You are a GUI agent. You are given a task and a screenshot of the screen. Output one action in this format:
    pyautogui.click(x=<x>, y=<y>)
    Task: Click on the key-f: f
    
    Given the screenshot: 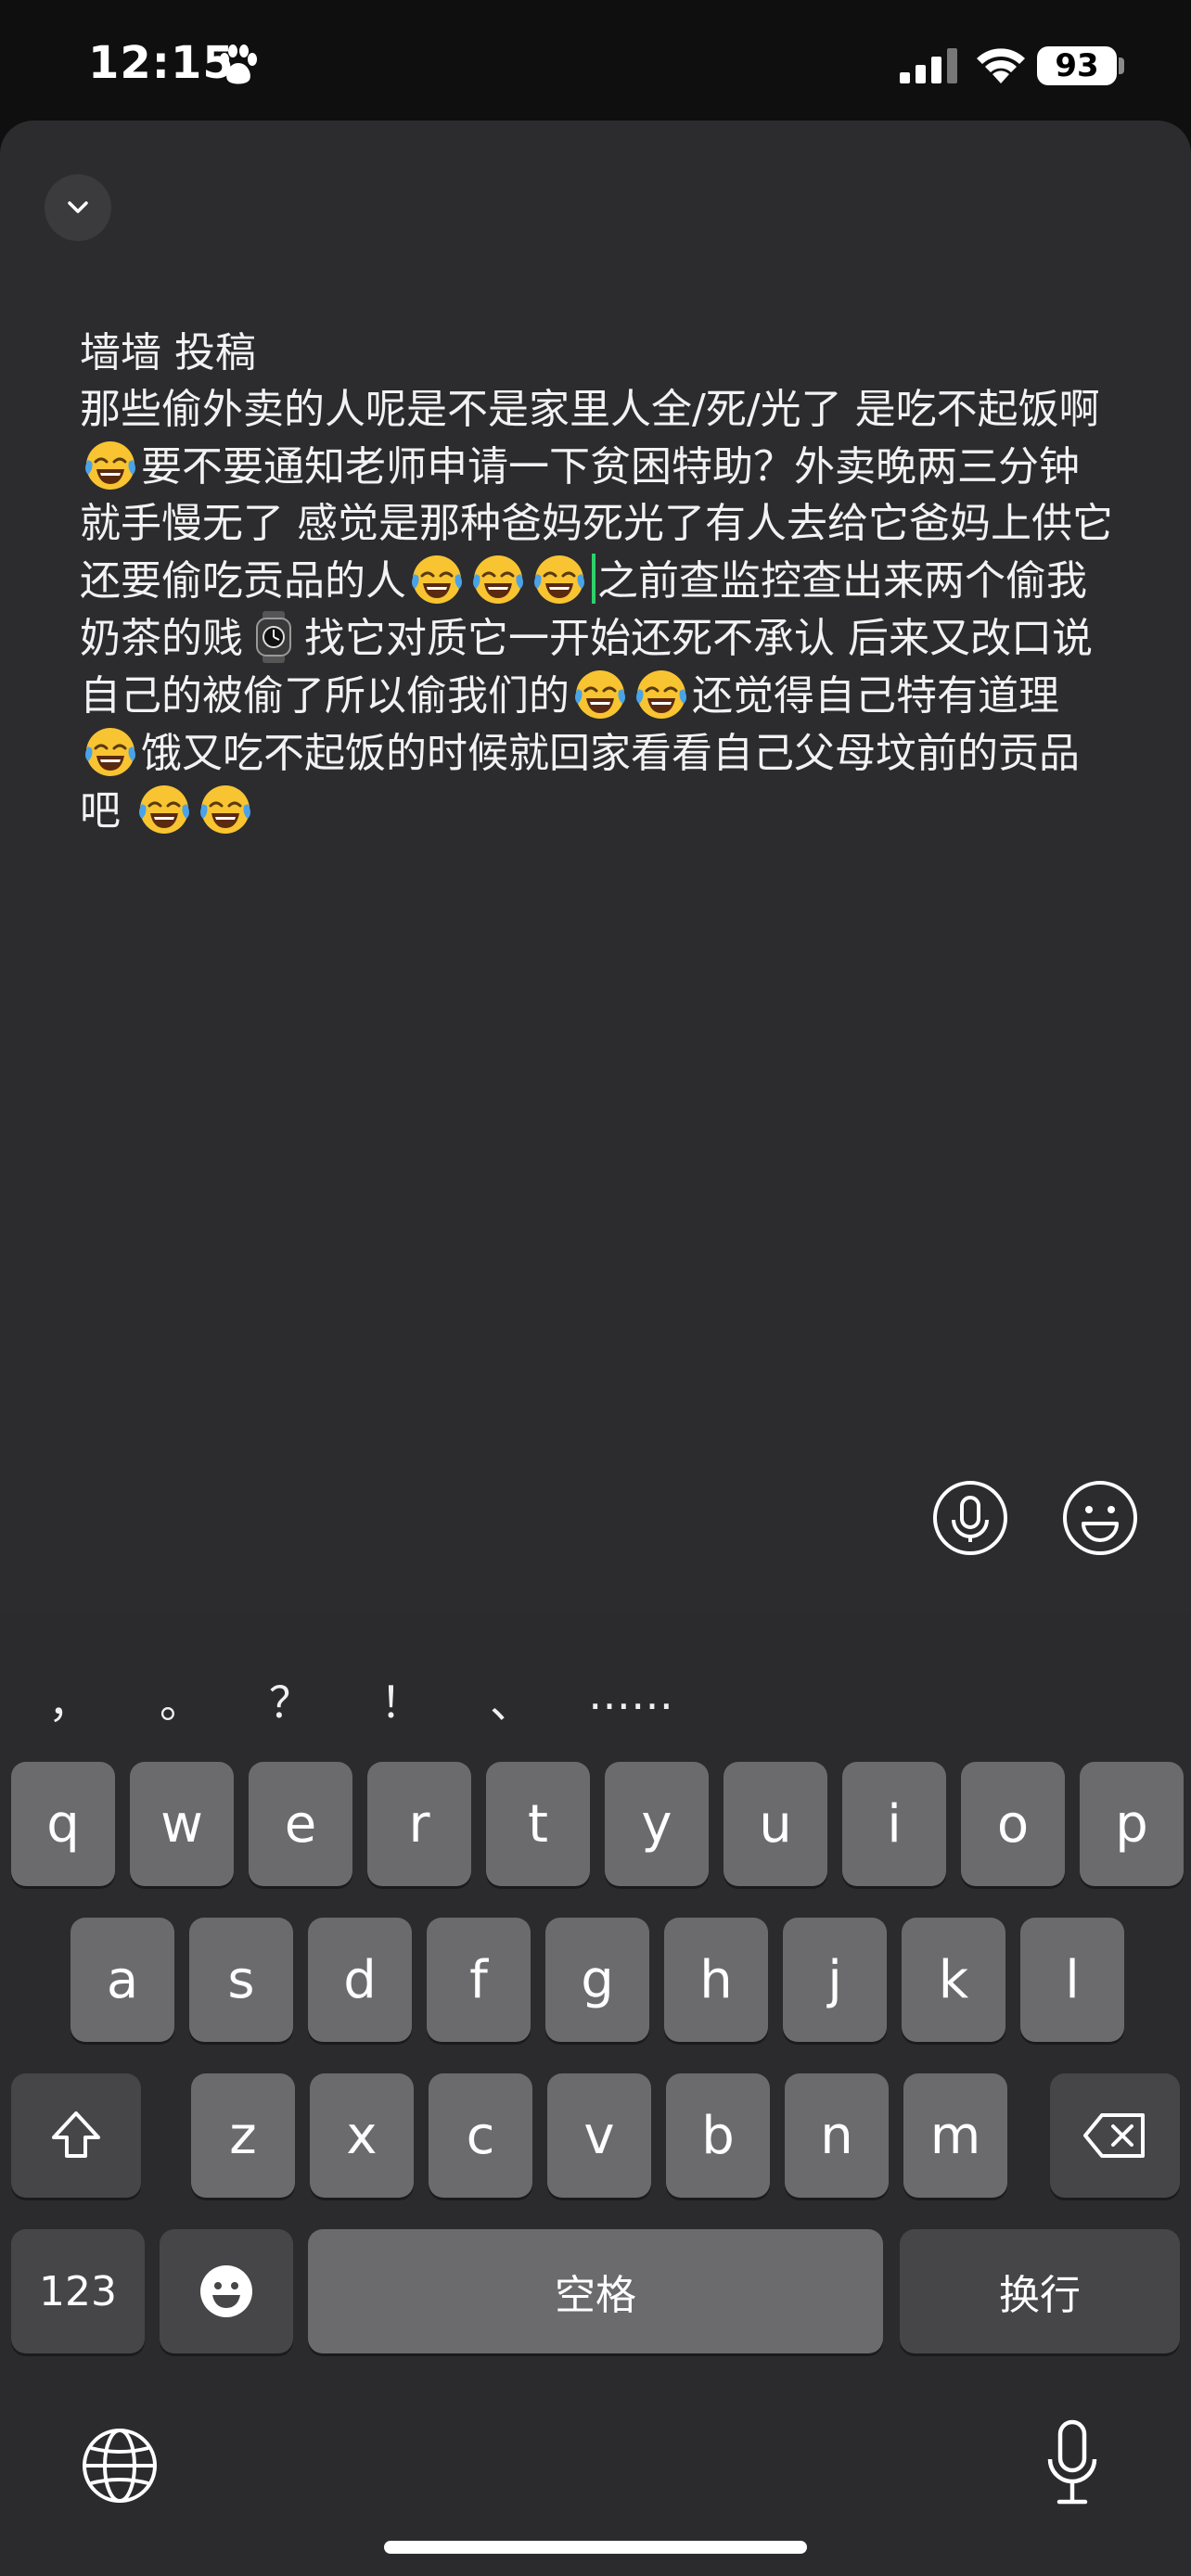 What is the action you would take?
    pyautogui.click(x=479, y=1980)
    